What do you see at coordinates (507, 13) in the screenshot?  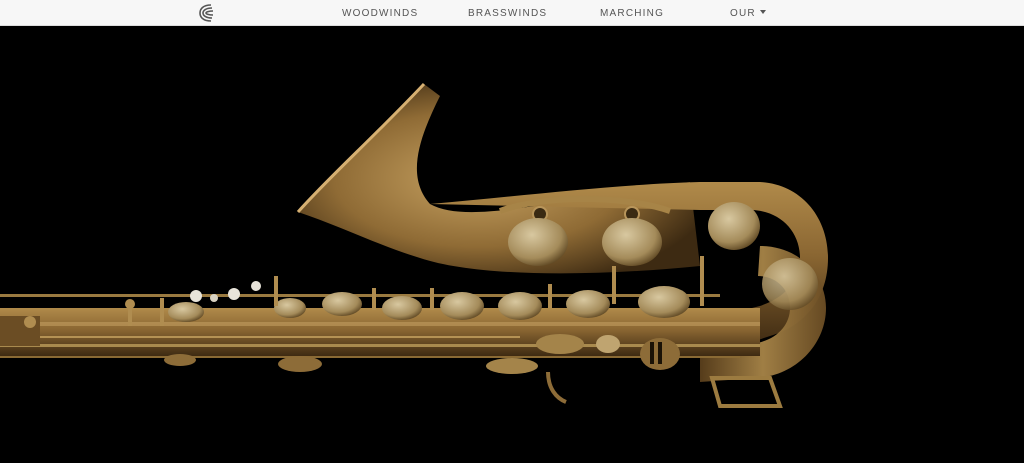 I see `nav-item-brasswinds: BRASSWINDS` at bounding box center [507, 13].